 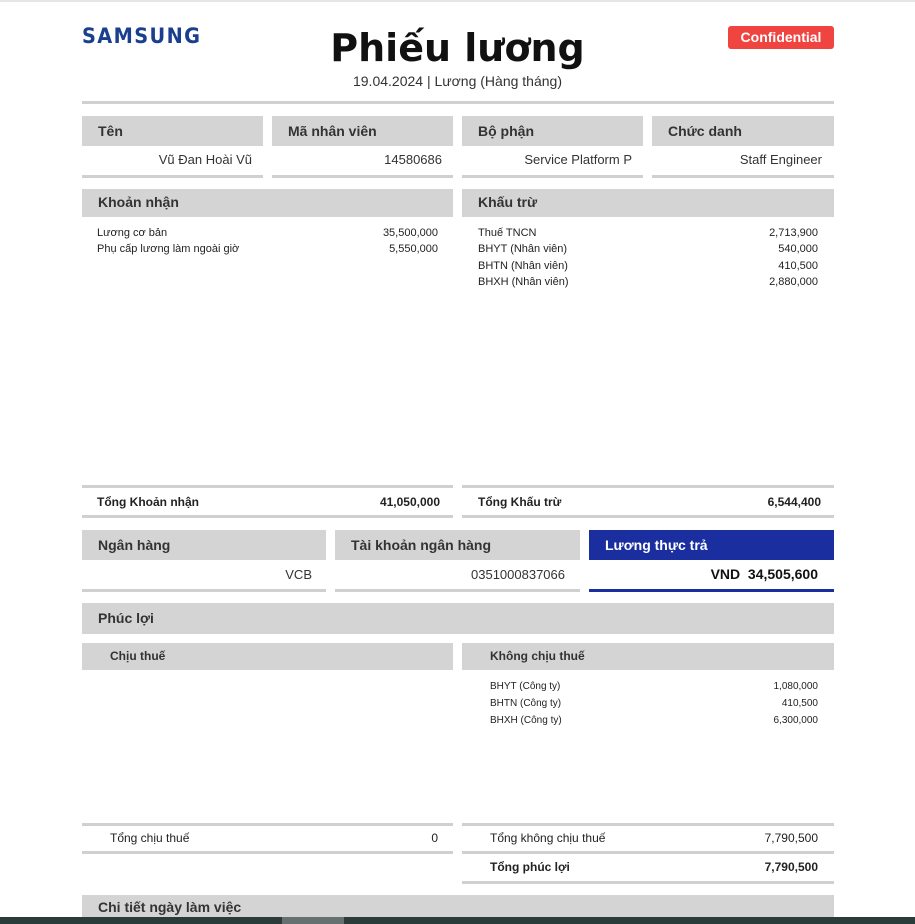 I want to click on earnings-total: 41,050,000, so click(x=409, y=502).